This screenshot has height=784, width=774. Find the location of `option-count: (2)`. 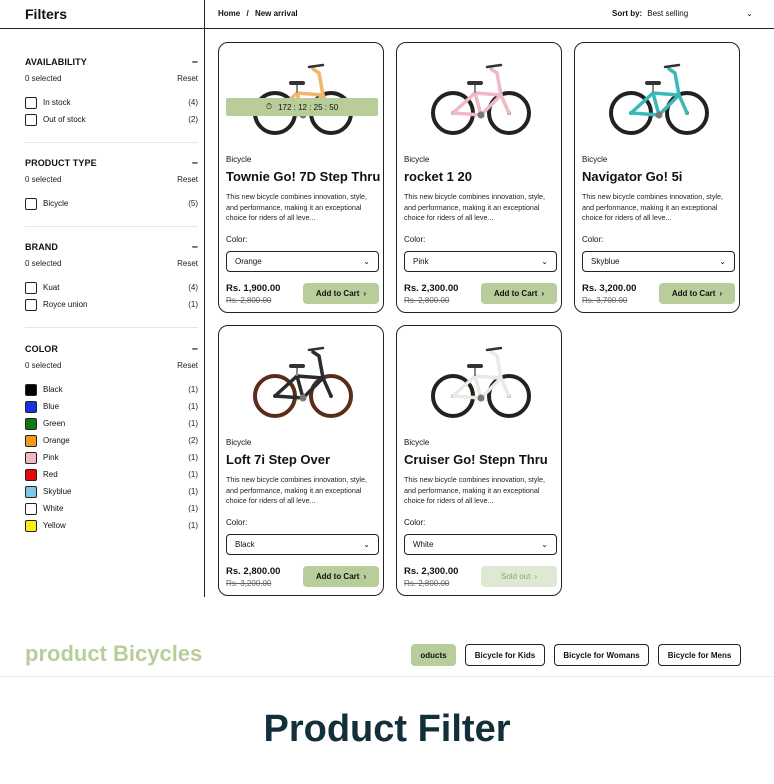

option-count: (2) is located at coordinates (193, 119).